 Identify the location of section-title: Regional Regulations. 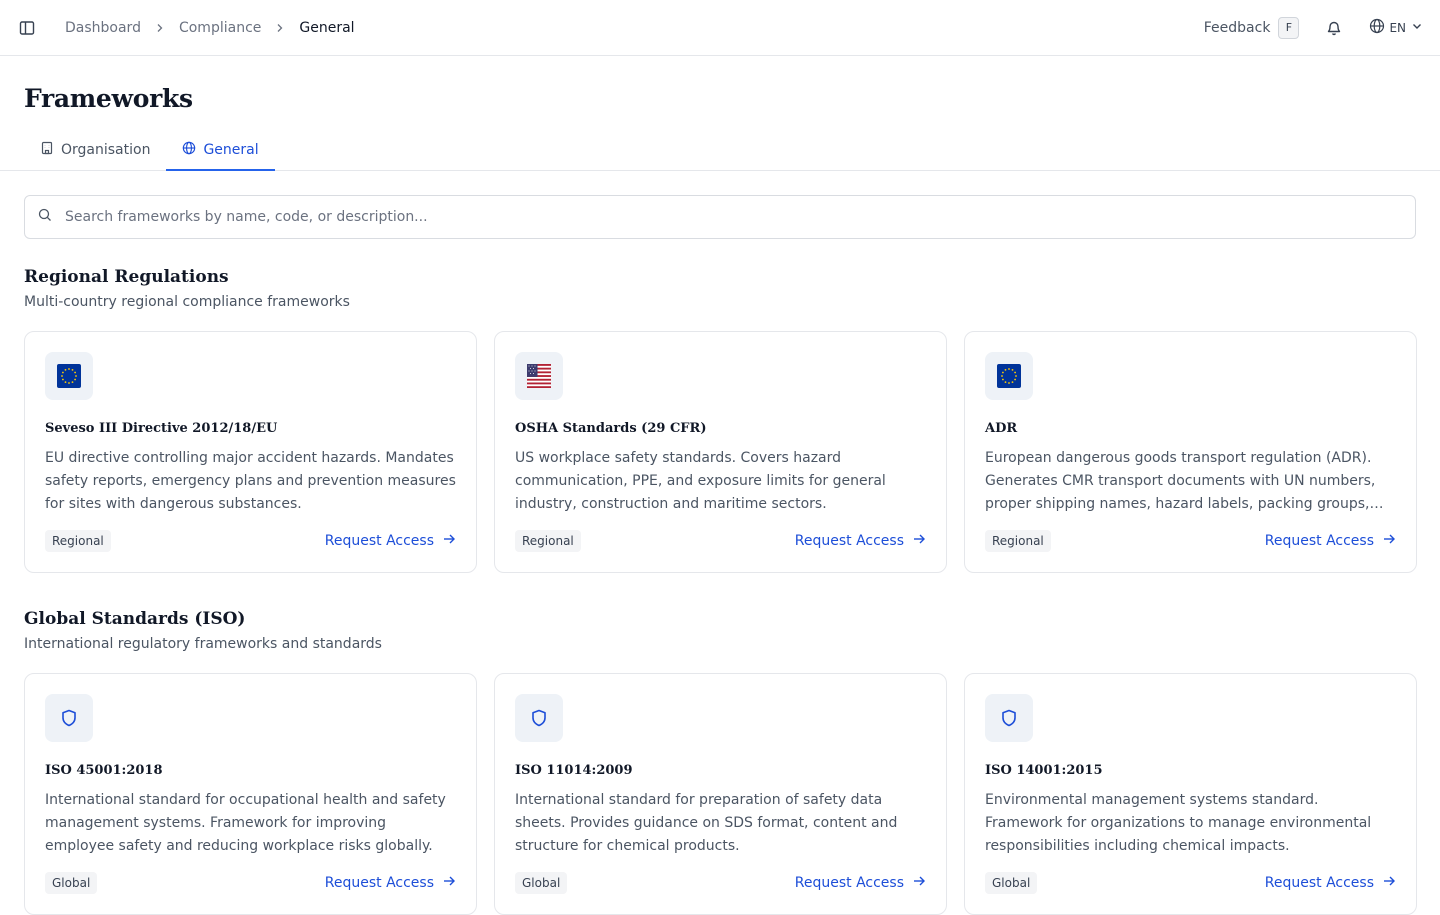
(126, 277).